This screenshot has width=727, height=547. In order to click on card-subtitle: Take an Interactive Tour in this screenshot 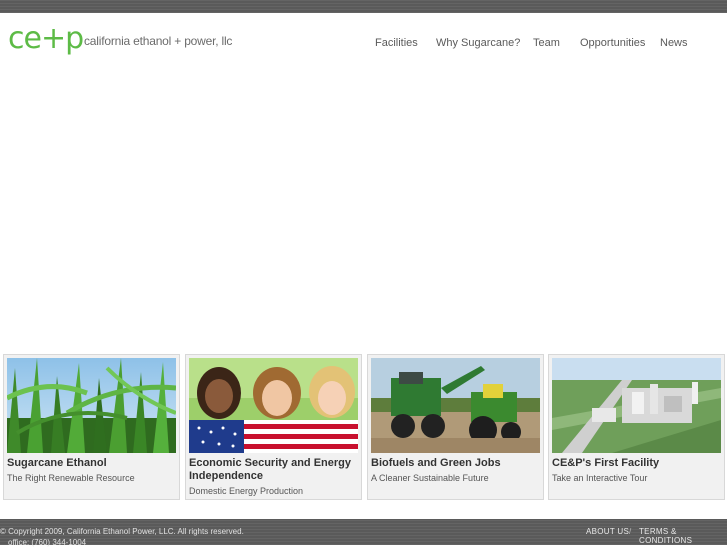, I will do `click(600, 478)`.